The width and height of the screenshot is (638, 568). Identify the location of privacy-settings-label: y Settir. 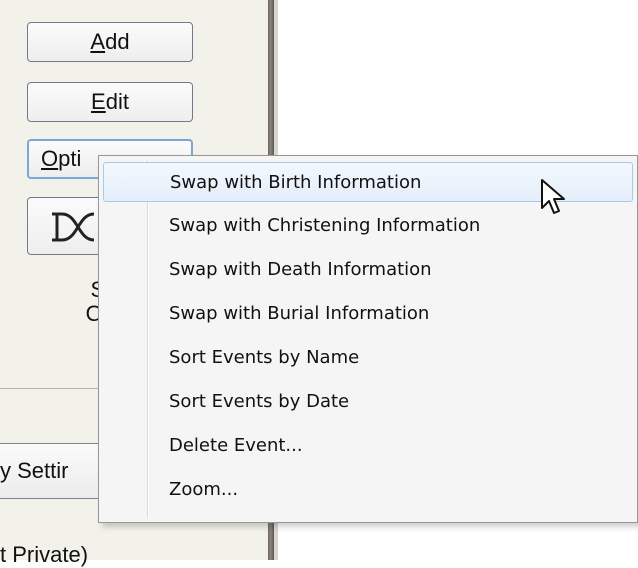
(34, 470).